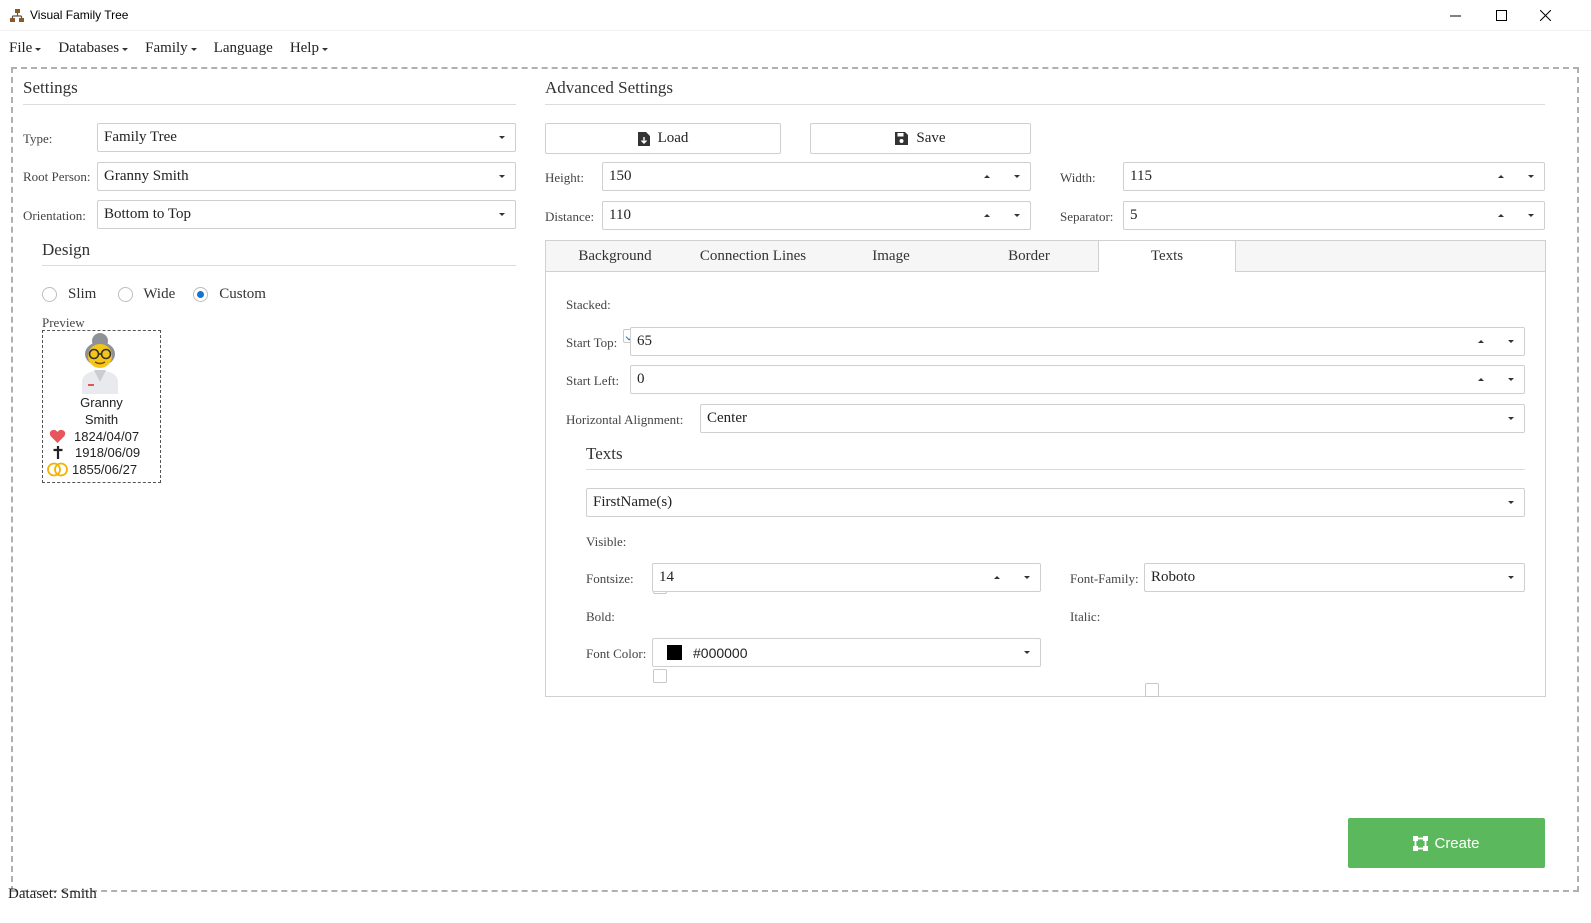 The width and height of the screenshot is (1591, 923). What do you see at coordinates (795, 15) in the screenshot?
I see `title-bar: Visual Family Tree` at bounding box center [795, 15].